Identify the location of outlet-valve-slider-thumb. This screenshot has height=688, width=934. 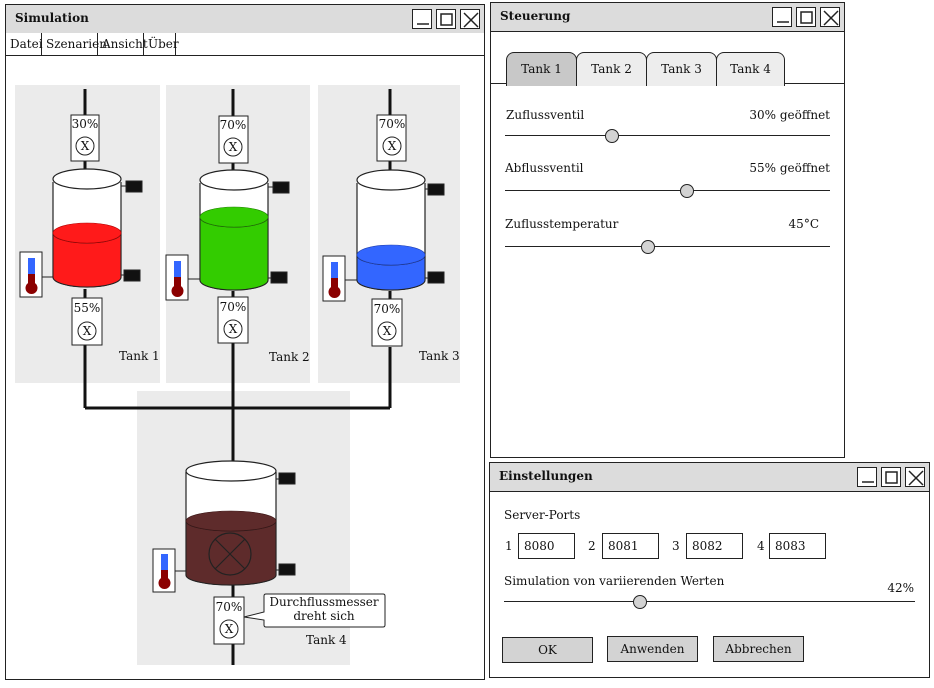
(687, 191).